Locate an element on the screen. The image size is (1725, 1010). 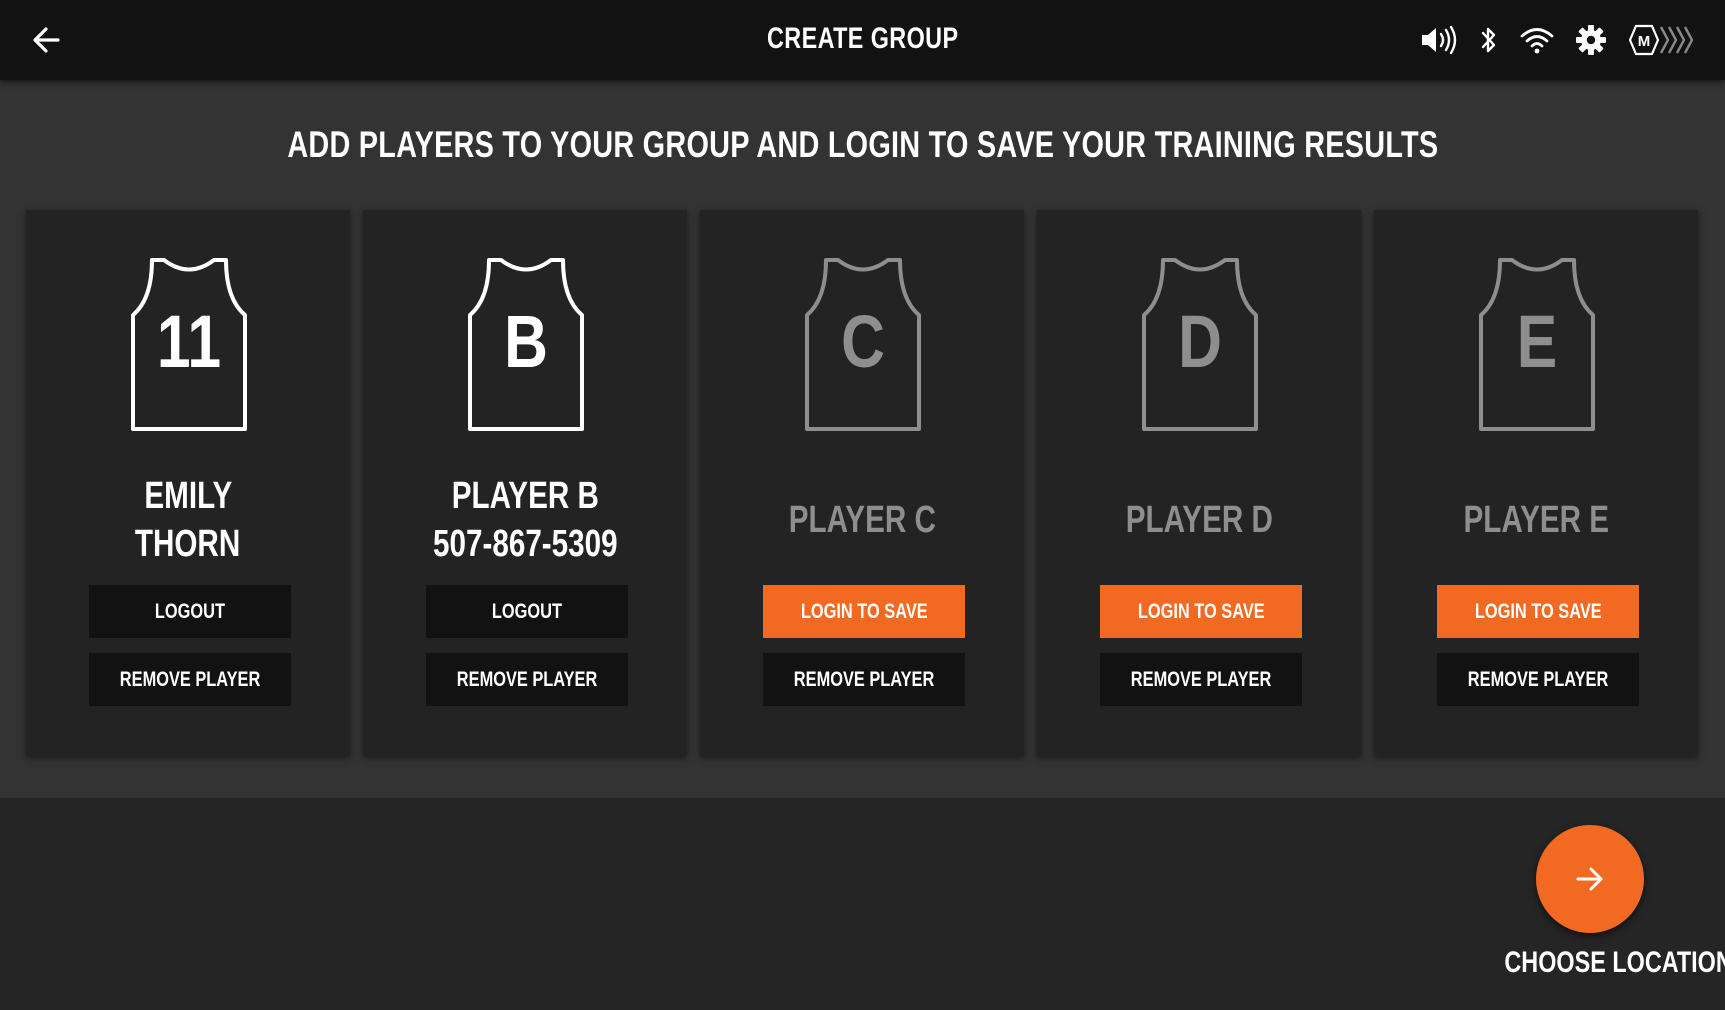
player-name-line1: PLAYER C is located at coordinates (862, 520).